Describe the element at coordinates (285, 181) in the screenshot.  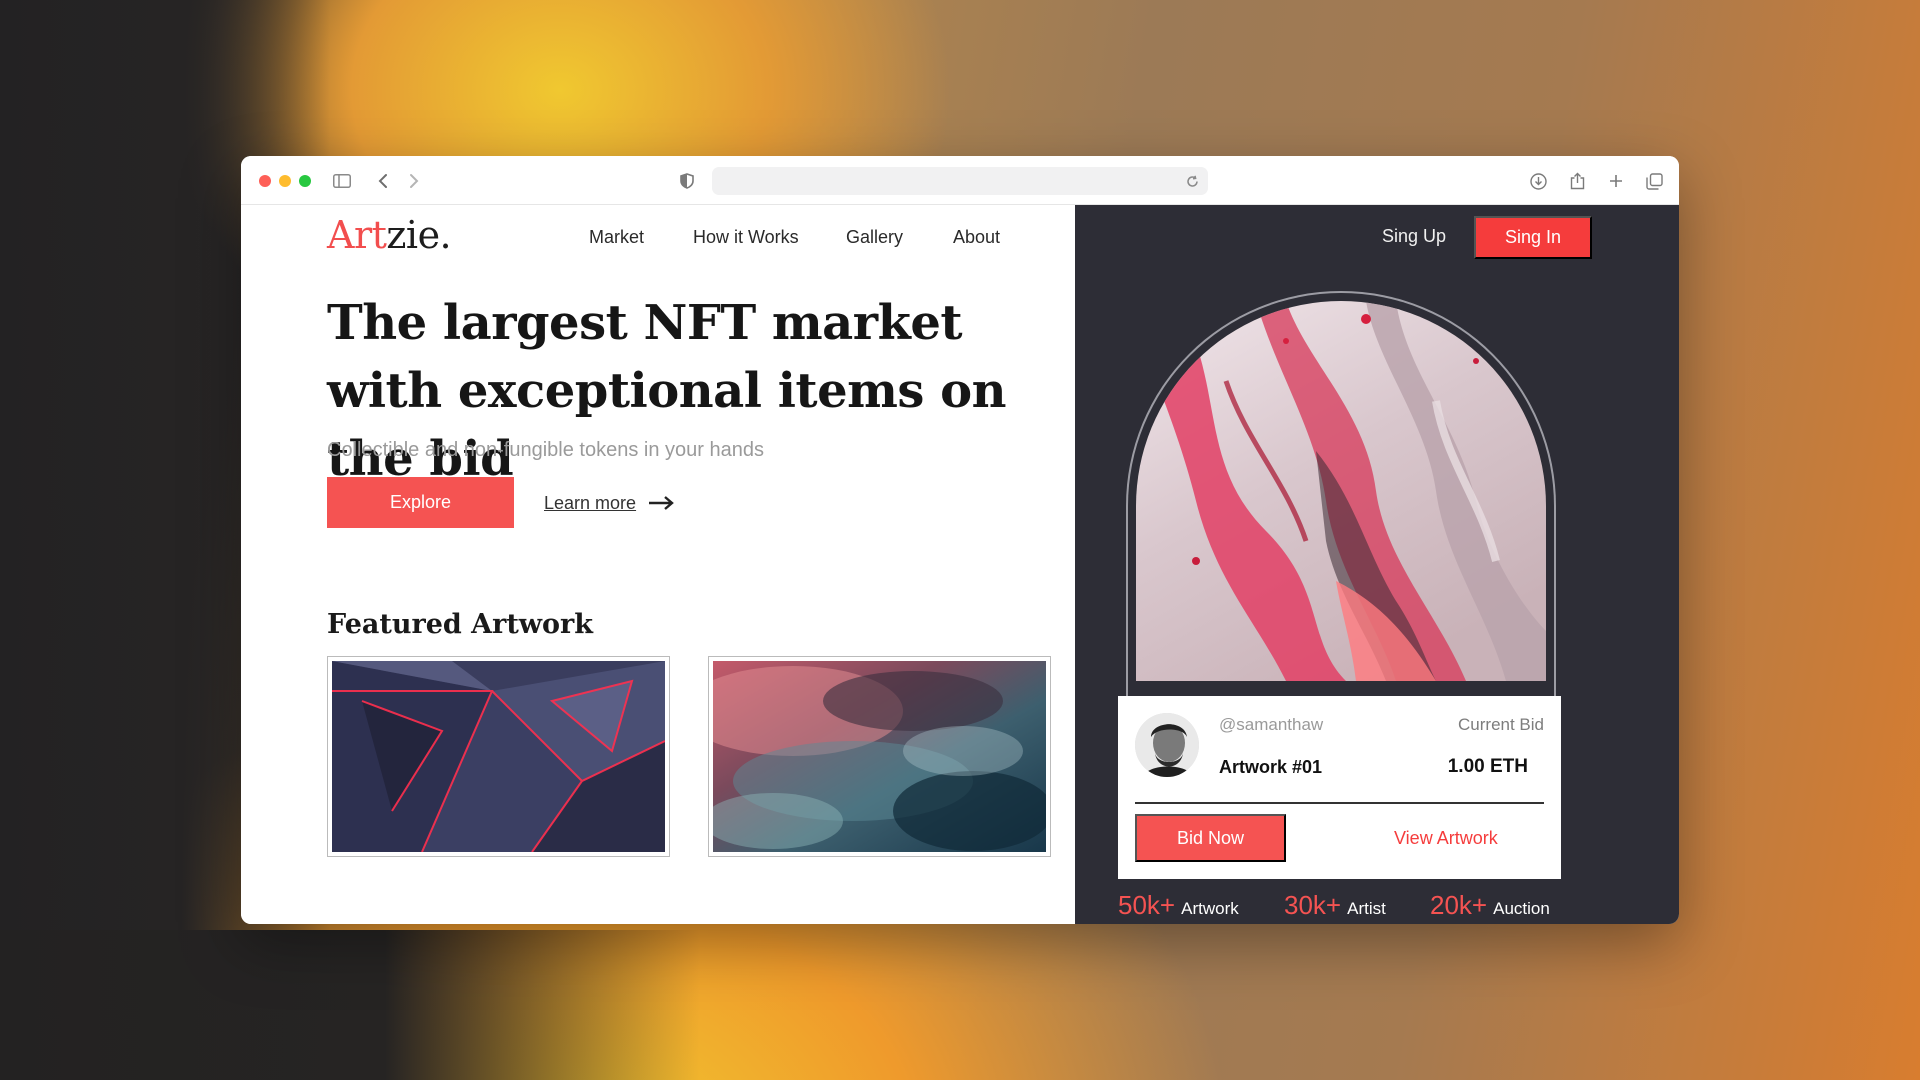
I see `minimize-window-button` at that location.